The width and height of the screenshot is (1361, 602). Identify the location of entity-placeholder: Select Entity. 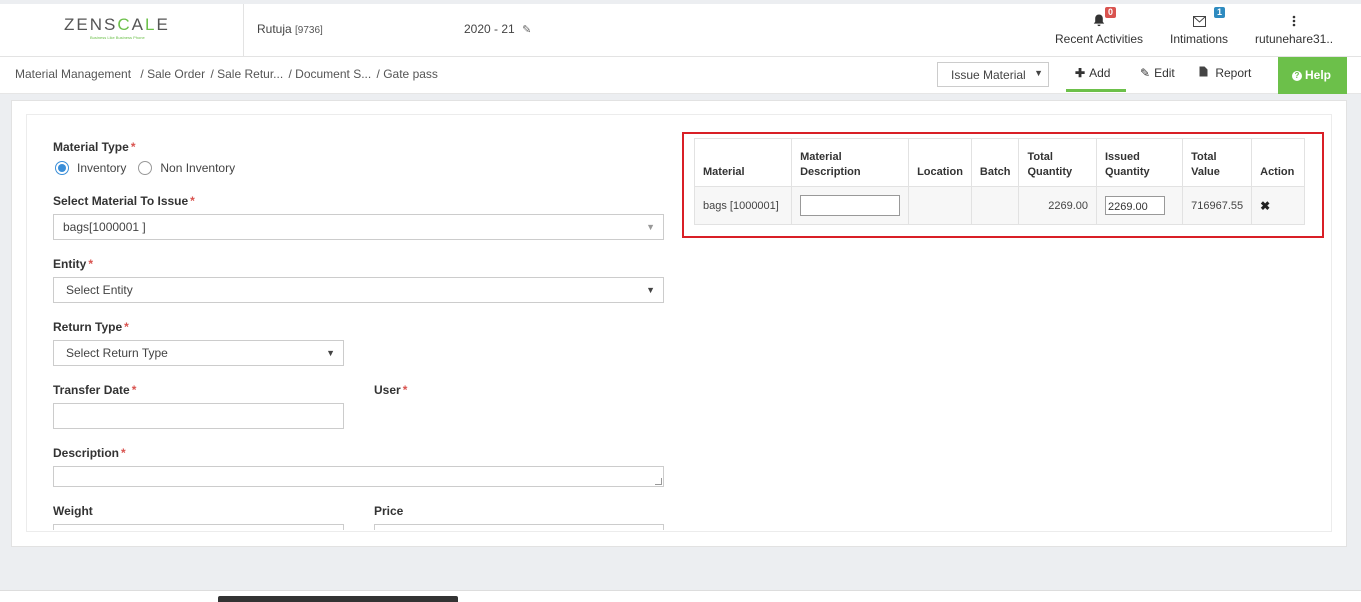
(99, 290).